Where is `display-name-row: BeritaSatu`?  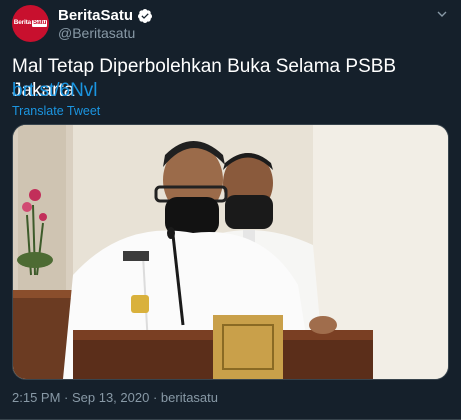 display-name-row: BeritaSatu is located at coordinates (105, 16).